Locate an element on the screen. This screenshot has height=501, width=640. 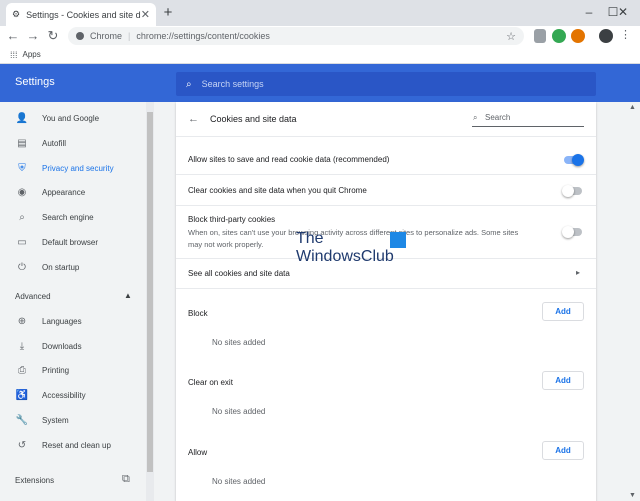
sidebar-item-search-engine: ⌕ Search engine is located at coordinates (73, 217).